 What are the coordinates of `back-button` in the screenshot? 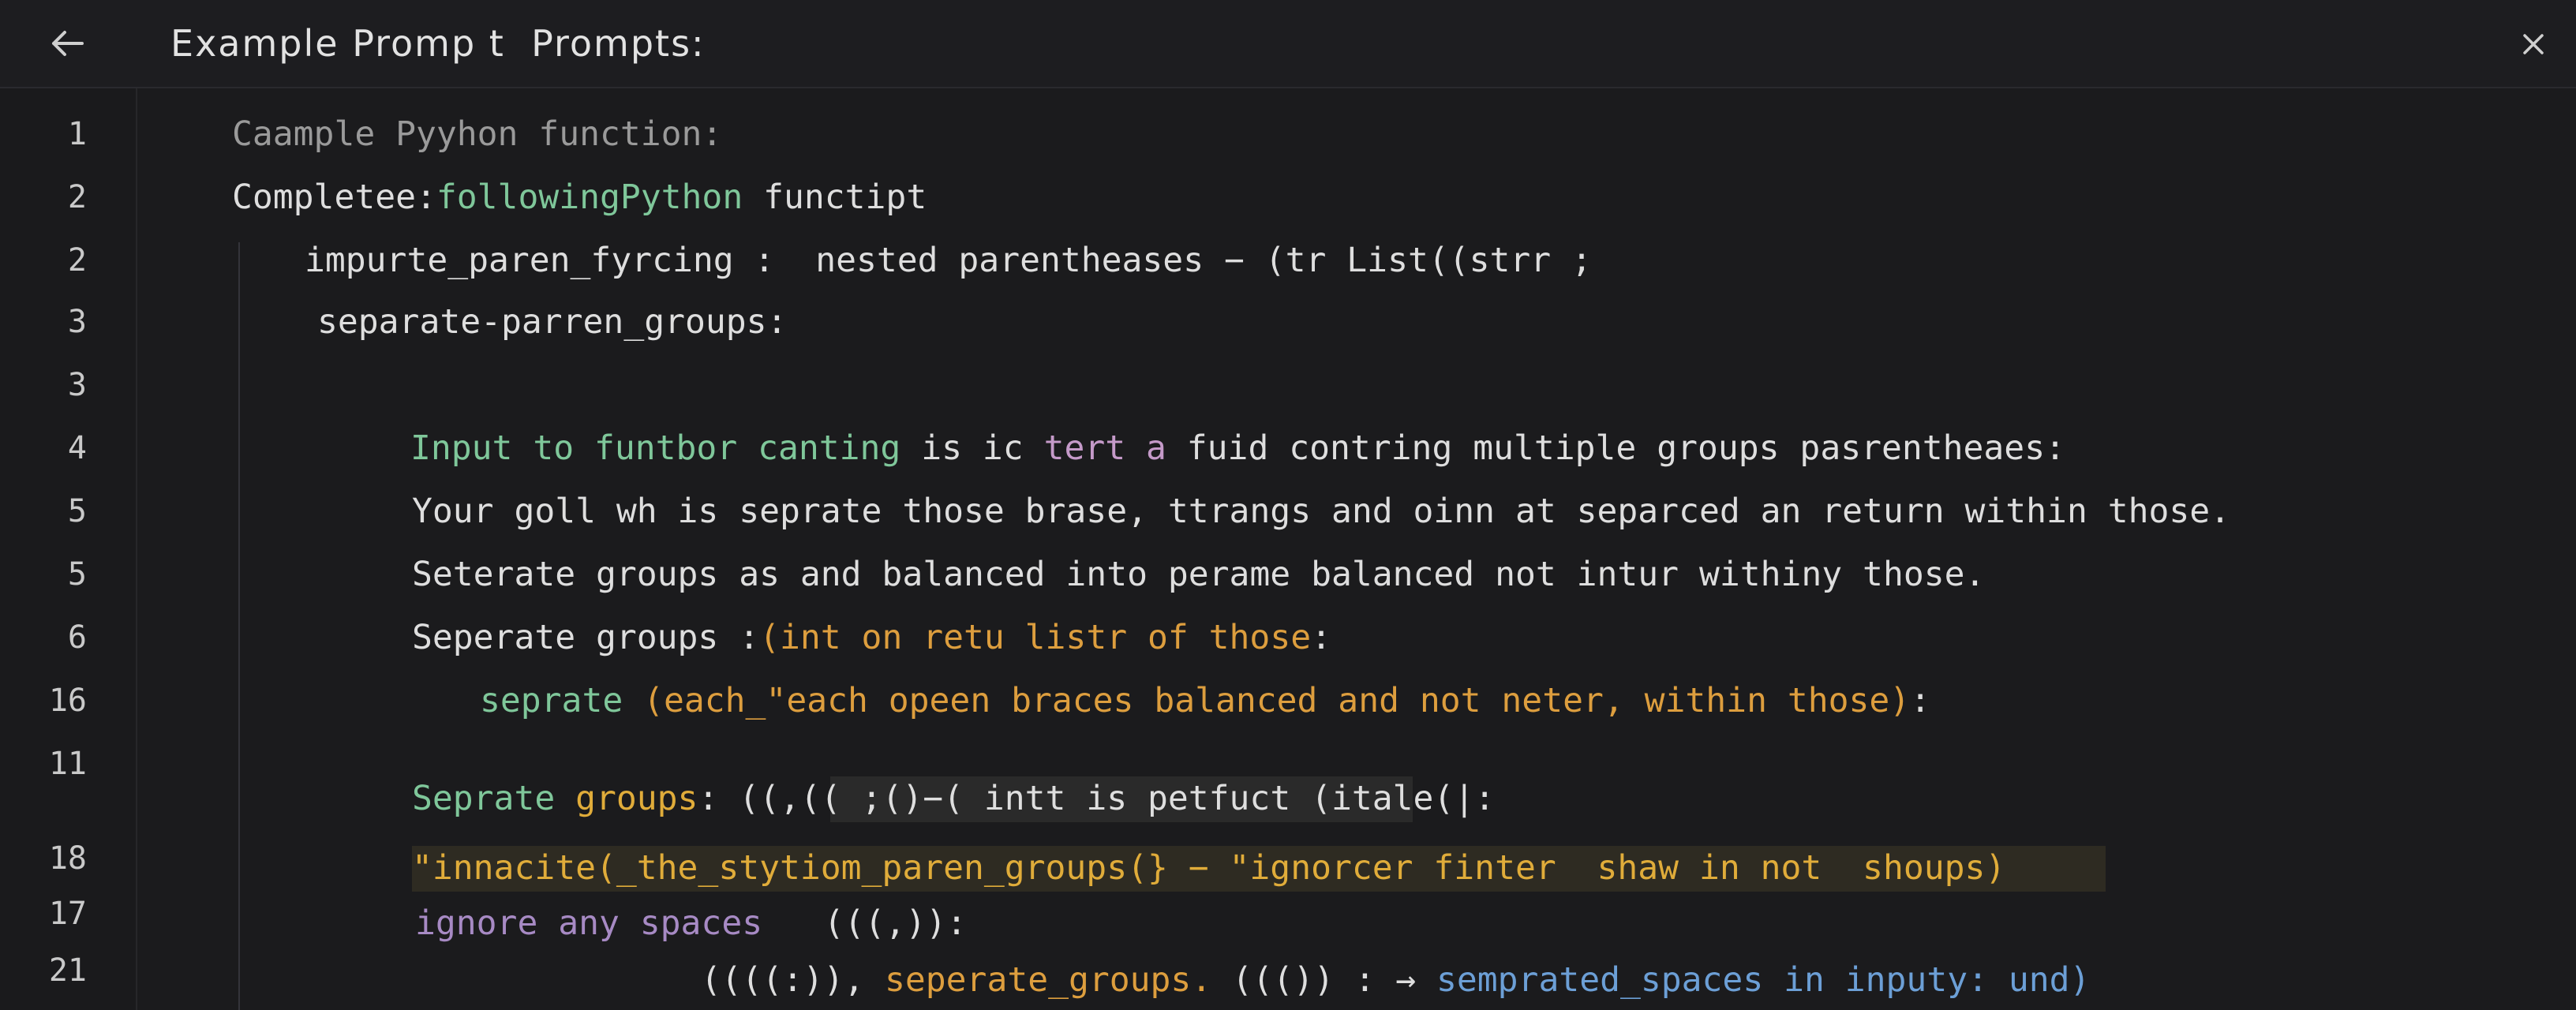 It's located at (67, 43).